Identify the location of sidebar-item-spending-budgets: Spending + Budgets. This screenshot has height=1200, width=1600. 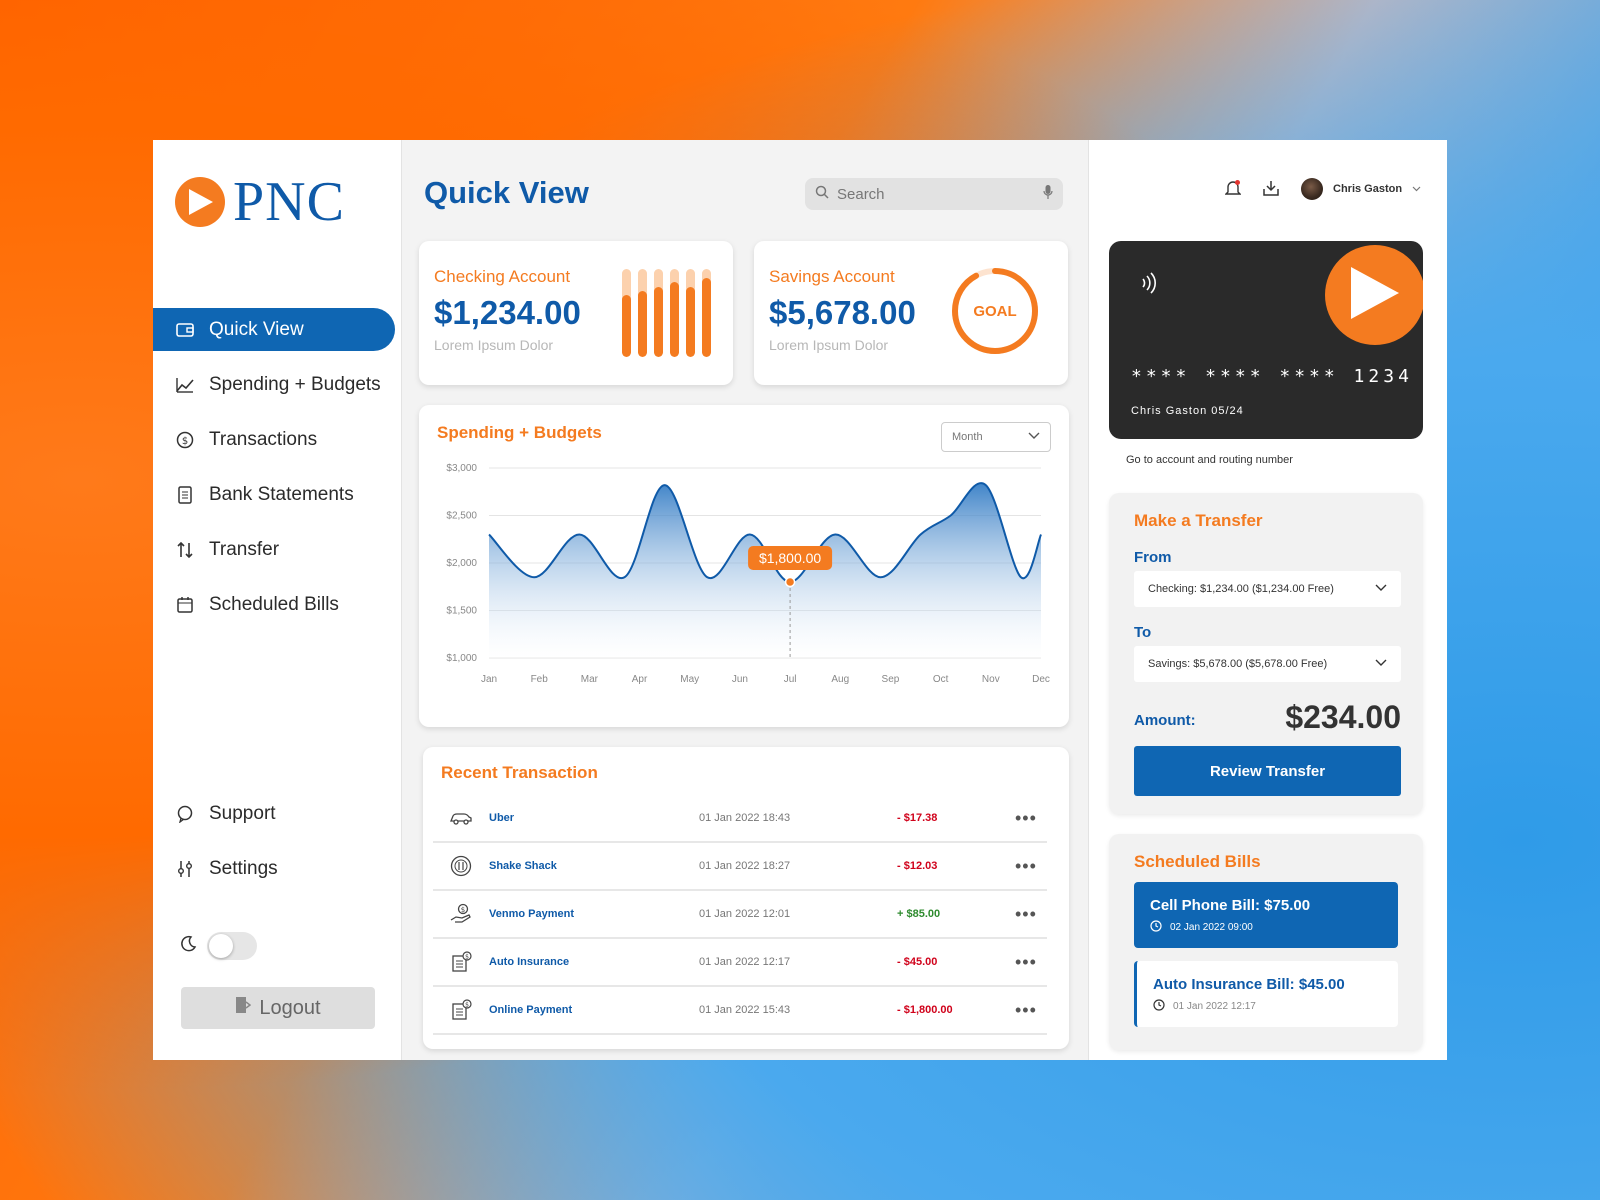
(274, 384).